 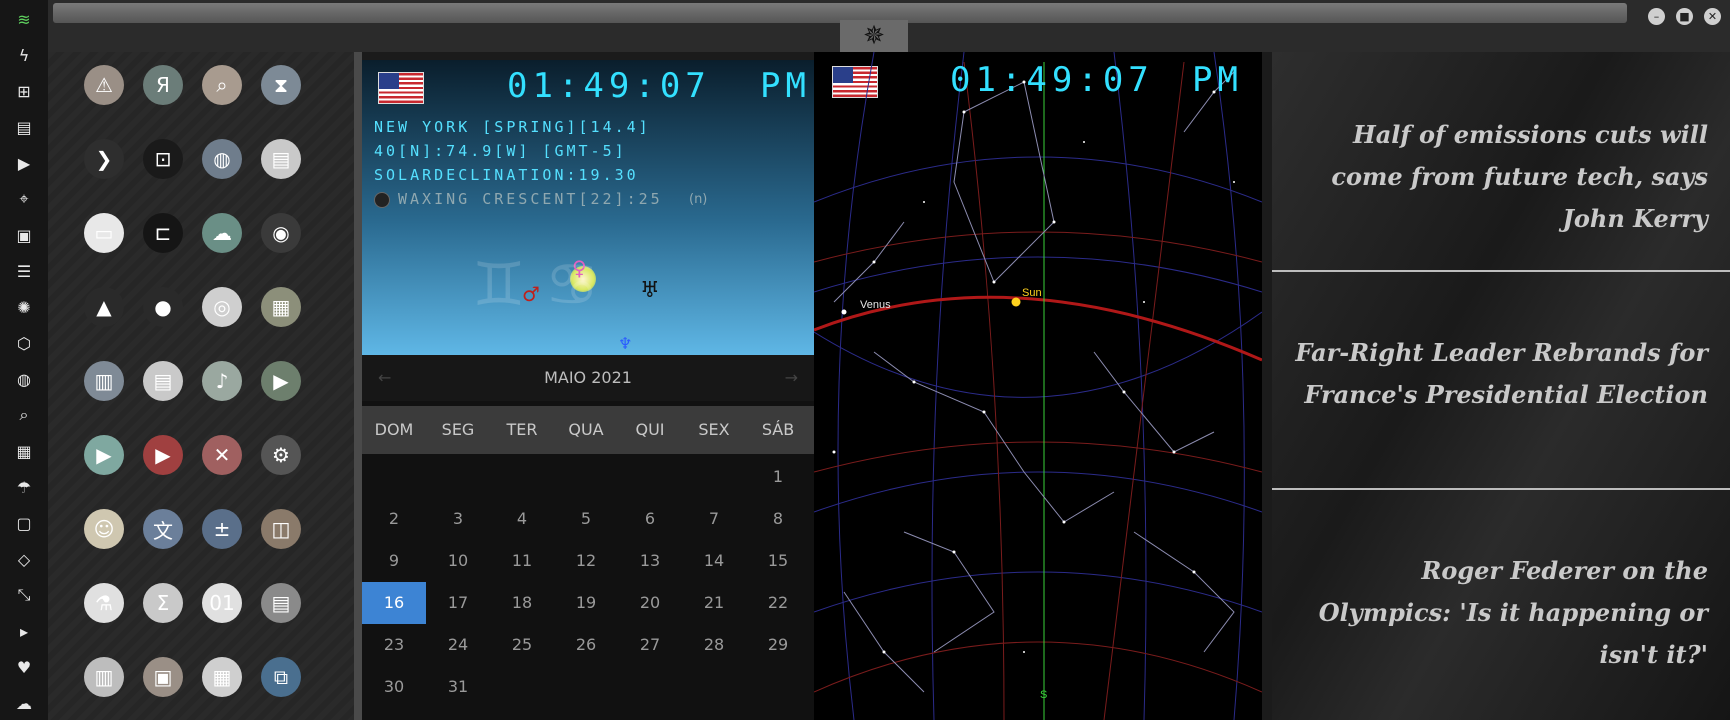 What do you see at coordinates (24, 559) in the screenshot?
I see `code-icon: ◇` at bounding box center [24, 559].